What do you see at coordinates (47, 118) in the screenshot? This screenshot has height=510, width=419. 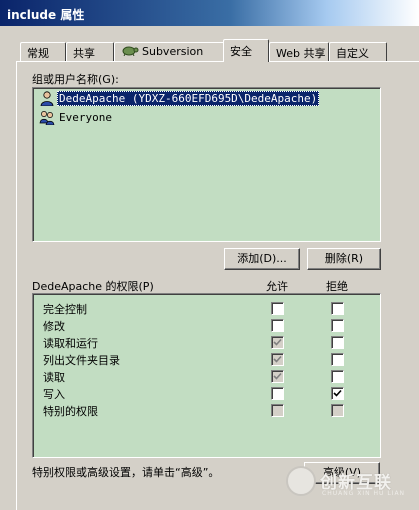 I see `group-icon` at bounding box center [47, 118].